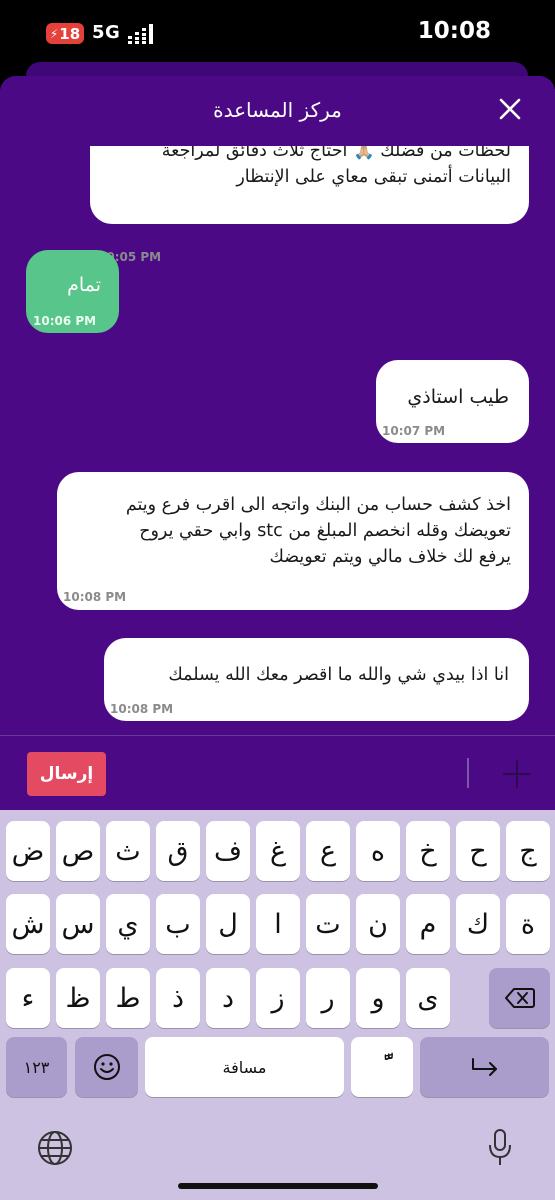 This screenshot has width=555, height=1200. I want to click on key: ف, so click(228, 851).